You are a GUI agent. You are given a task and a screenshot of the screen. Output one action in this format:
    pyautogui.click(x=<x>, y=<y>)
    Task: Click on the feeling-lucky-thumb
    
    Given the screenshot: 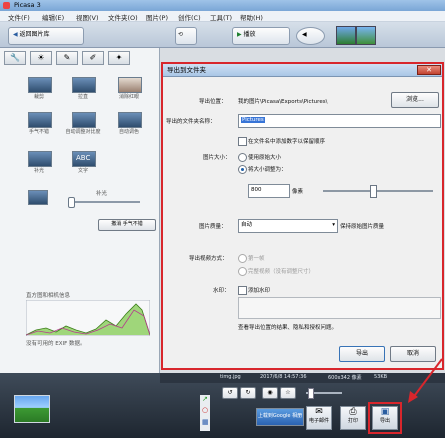 What is the action you would take?
    pyautogui.click(x=40, y=120)
    